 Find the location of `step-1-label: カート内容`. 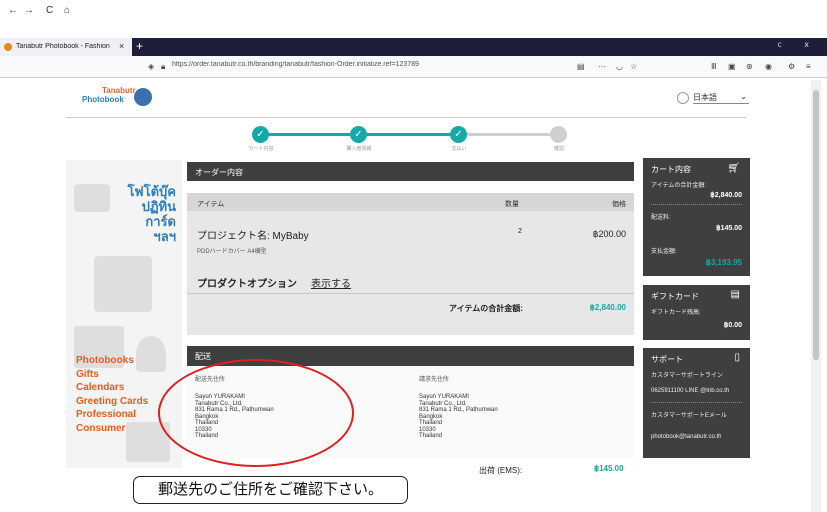

step-1-label: カート内容 is located at coordinates (261, 149).